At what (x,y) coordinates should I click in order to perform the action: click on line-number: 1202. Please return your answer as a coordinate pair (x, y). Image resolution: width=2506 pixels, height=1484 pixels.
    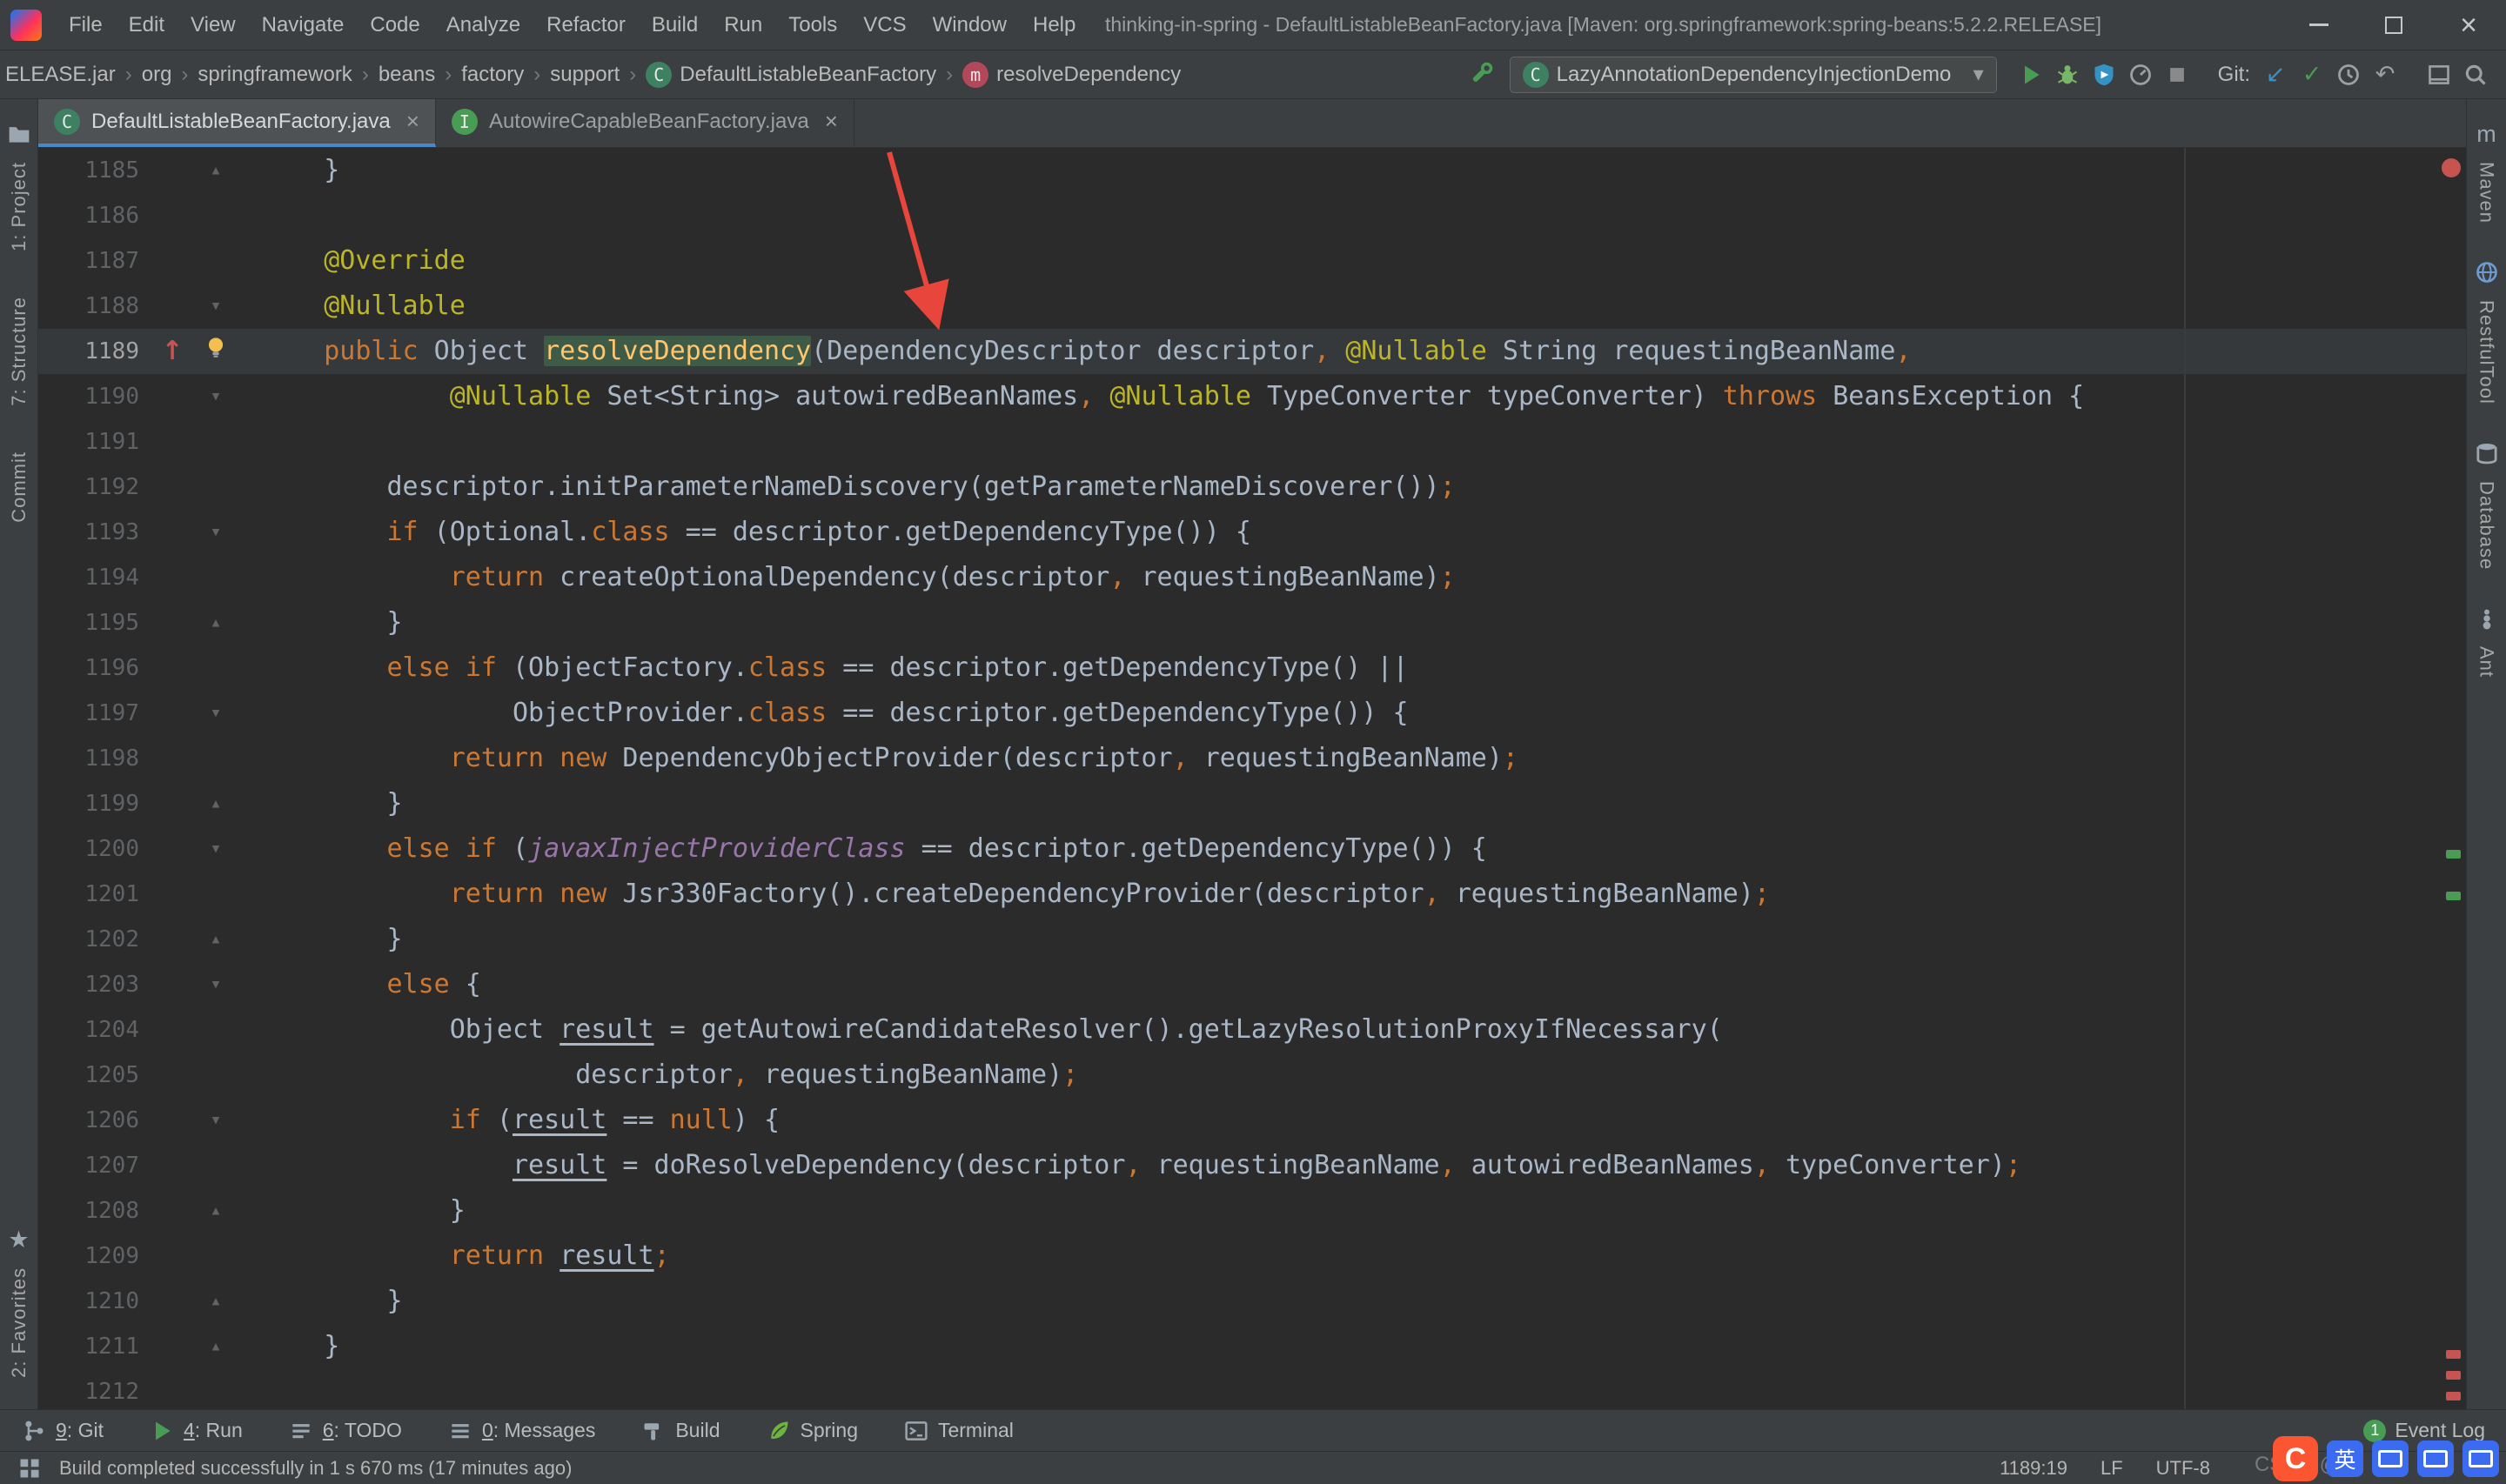
    Looking at the image, I should click on (94, 939).